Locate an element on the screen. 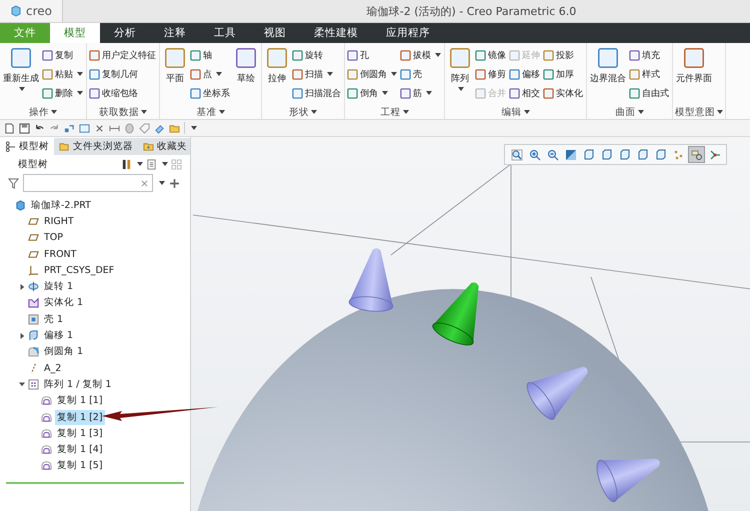 The width and height of the screenshot is (750, 511). ribbon-button: 倒角 is located at coordinates (372, 93).